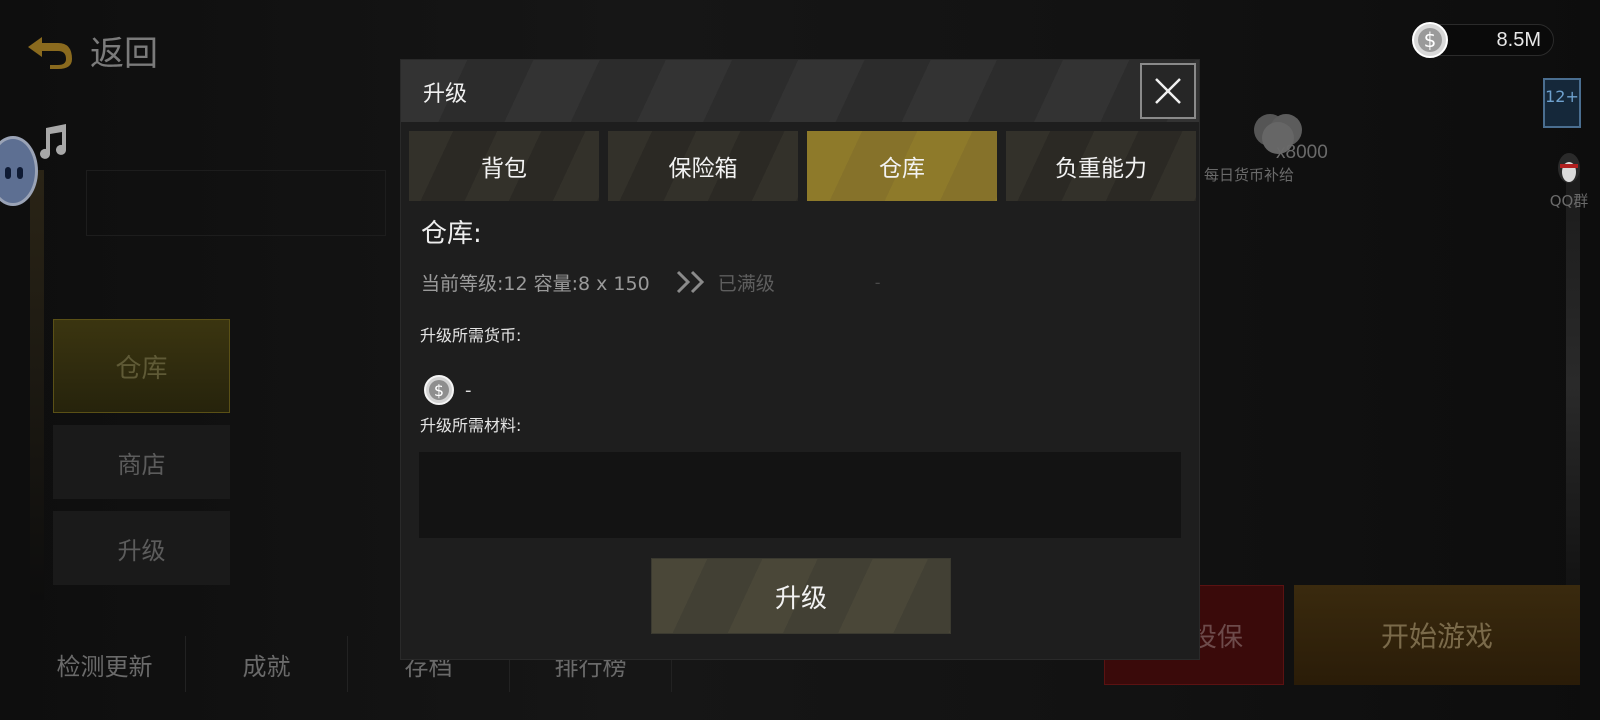  I want to click on next-level-value: -, so click(877, 282).